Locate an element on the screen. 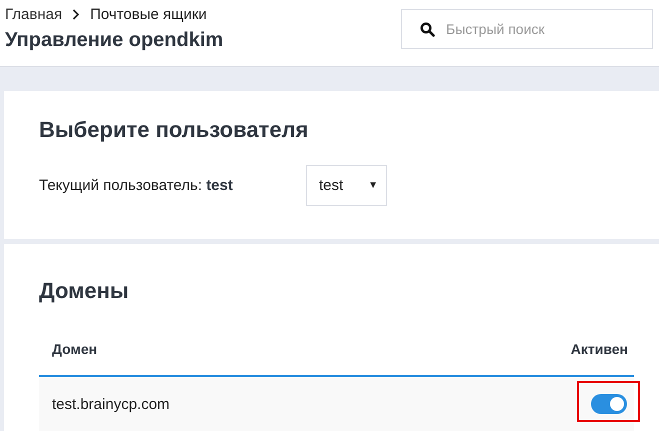  column-header: Активен is located at coordinates (599, 350).